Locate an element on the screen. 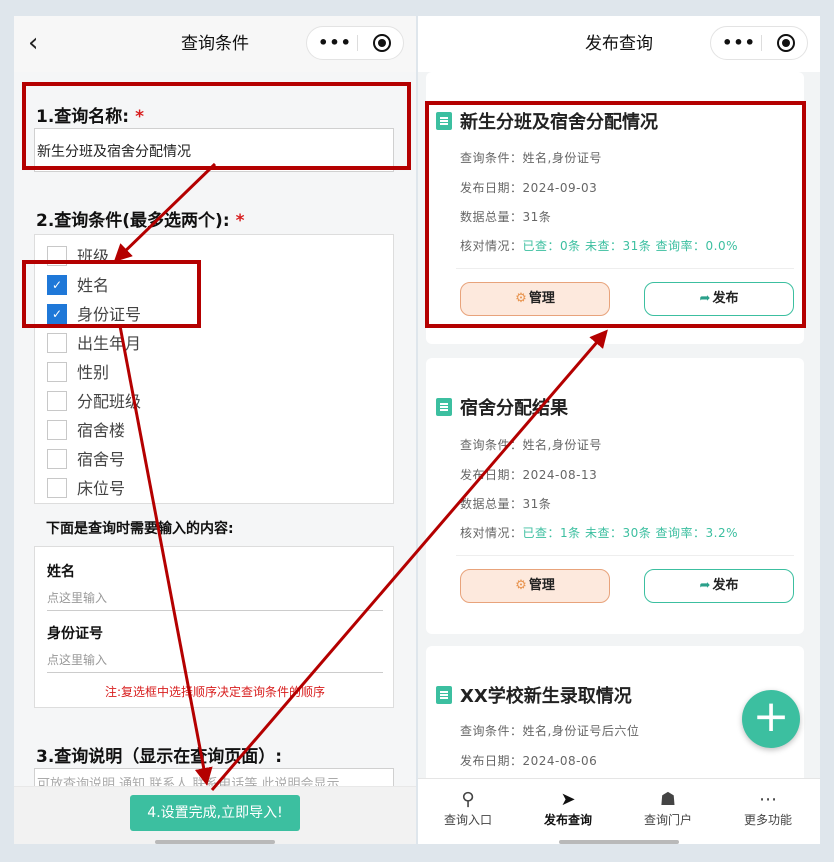  inputs-preview-box: 姓名 点这里输入 身份证号 点这里输入 注:复选框中选择顺序决定查询条件的顺序 is located at coordinates (214, 627).